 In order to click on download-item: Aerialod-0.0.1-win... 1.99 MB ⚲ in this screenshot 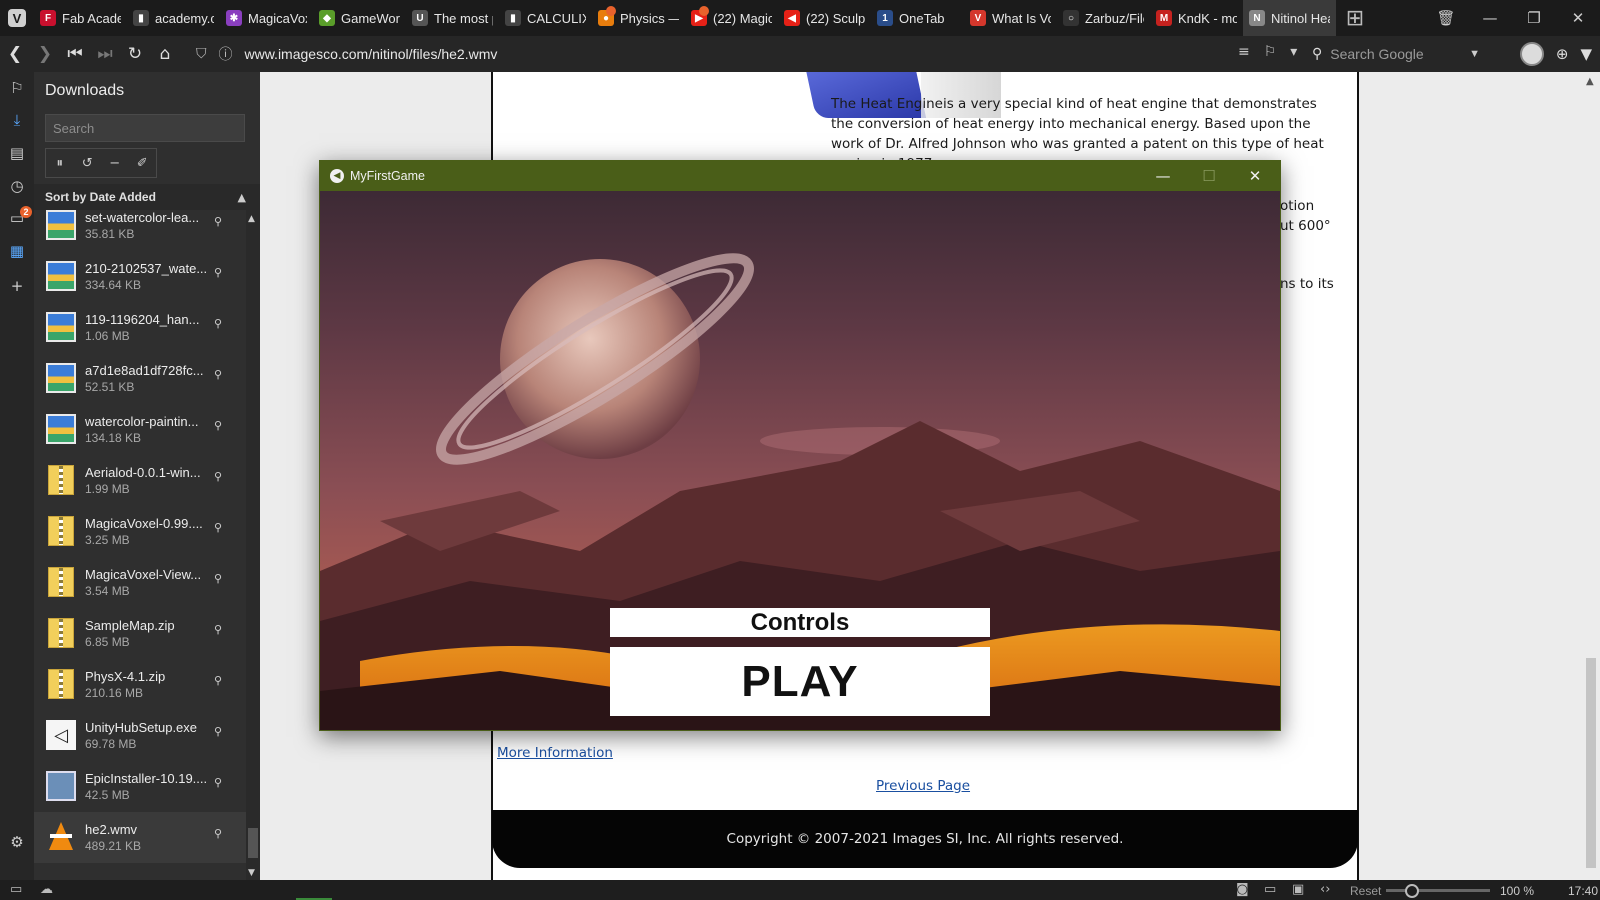, I will do `click(140, 480)`.